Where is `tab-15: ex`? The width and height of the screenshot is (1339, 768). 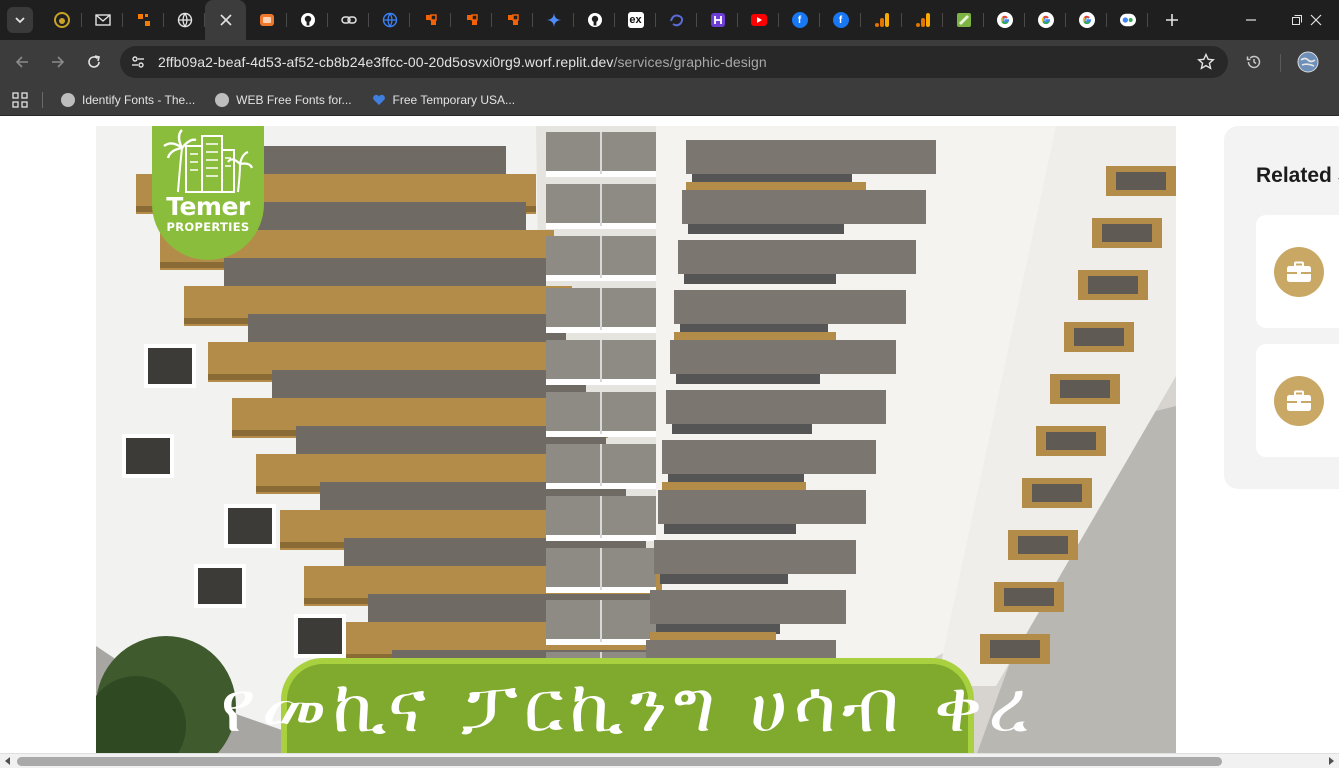 tab-15: ex is located at coordinates (635, 20).